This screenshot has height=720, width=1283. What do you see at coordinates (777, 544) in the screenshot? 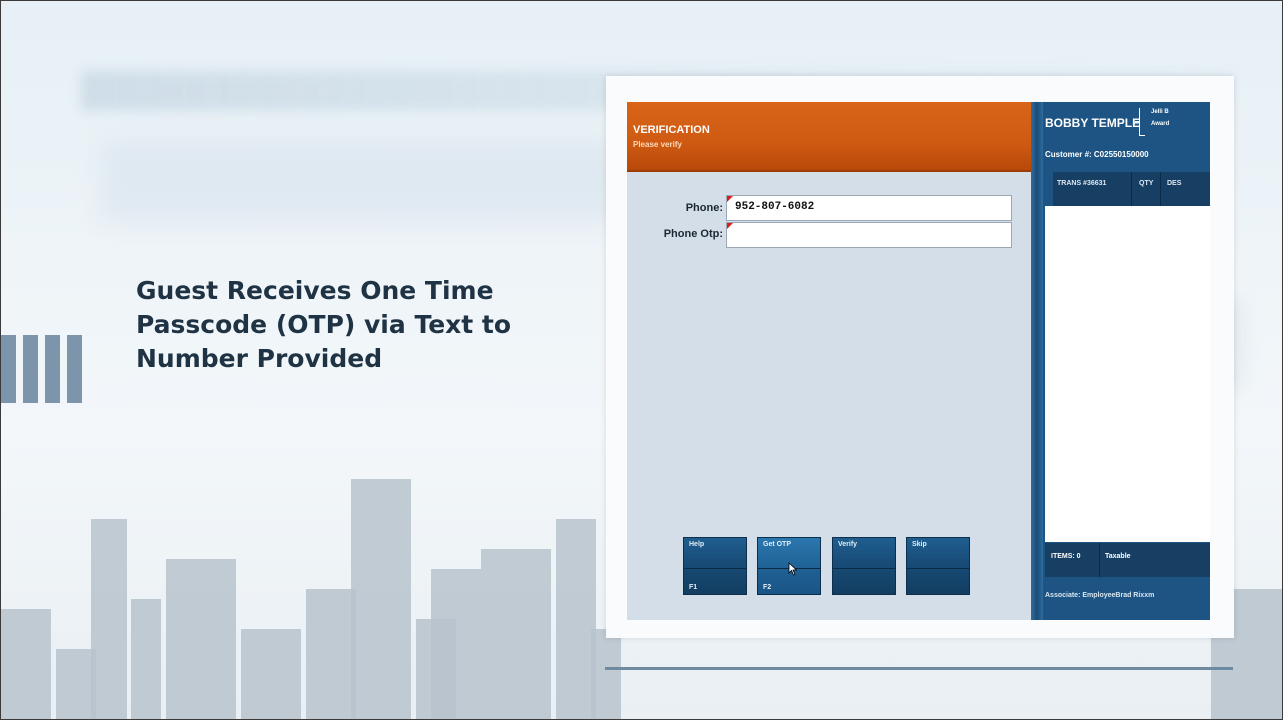
I see `get-otp-button-label: Get OTP` at bounding box center [777, 544].